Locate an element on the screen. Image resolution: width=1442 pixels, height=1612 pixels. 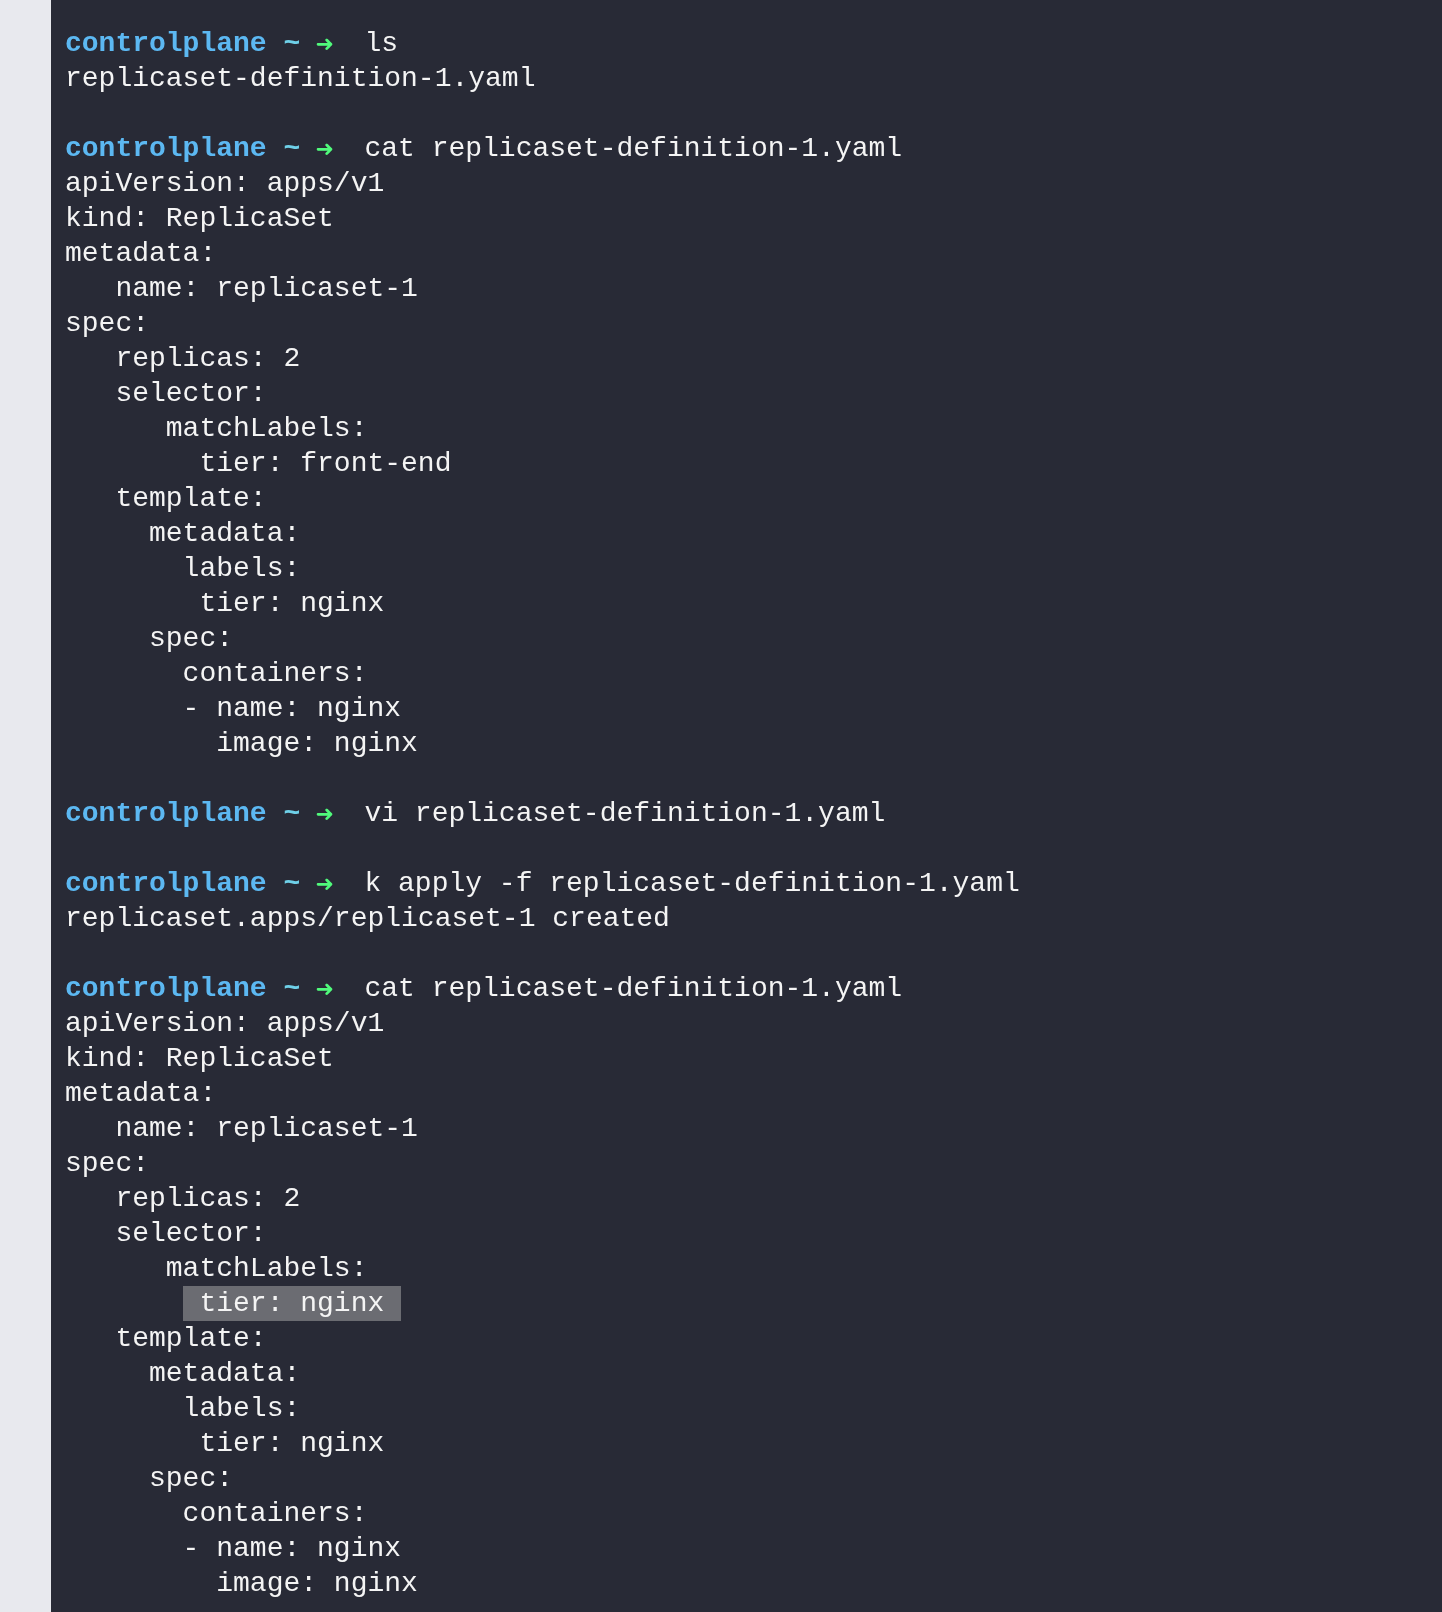
command-text: vi replicaset-definition-1.yaml is located at coordinates (625, 814).